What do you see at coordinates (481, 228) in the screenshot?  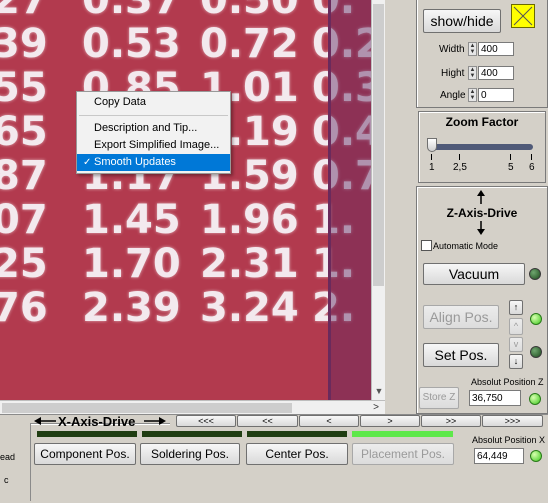 I see `arrow-down-icon` at bounding box center [481, 228].